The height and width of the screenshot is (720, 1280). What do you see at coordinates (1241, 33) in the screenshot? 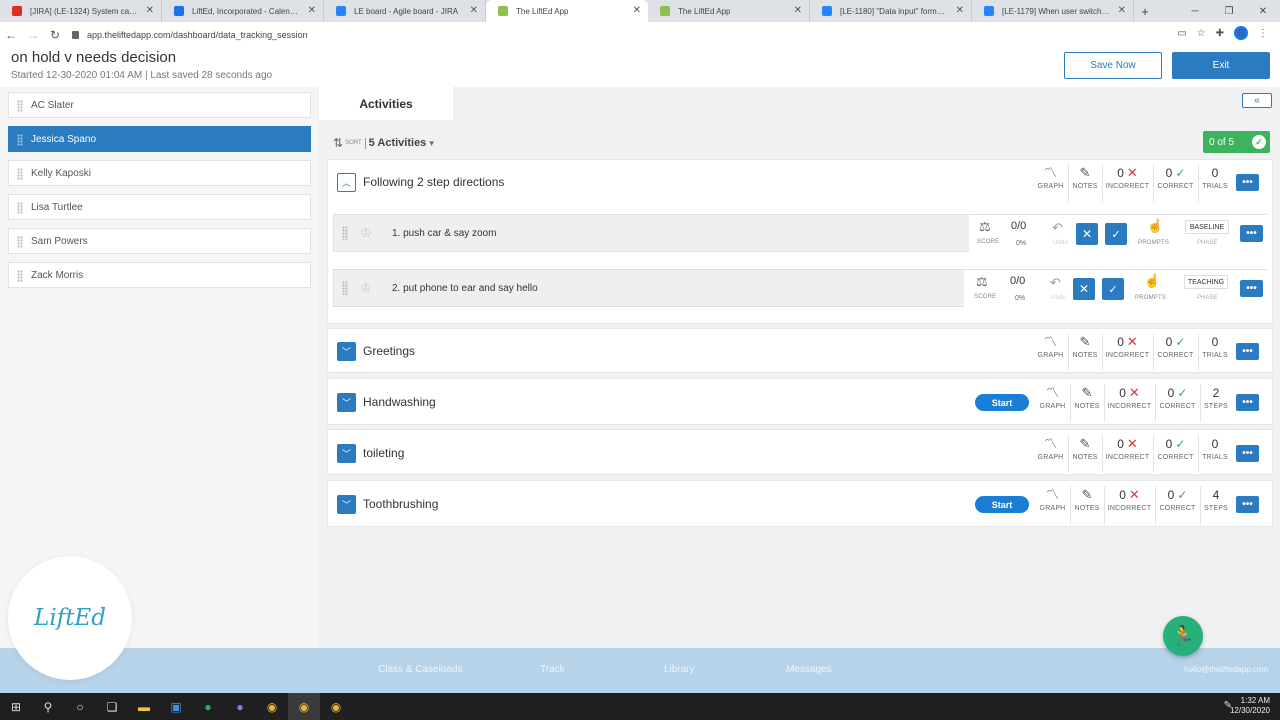
I see `profile-avatar: B` at bounding box center [1241, 33].